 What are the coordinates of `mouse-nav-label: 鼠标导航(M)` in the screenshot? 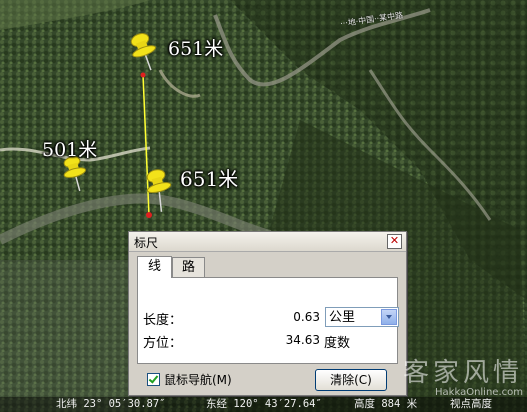 It's located at (198, 380).